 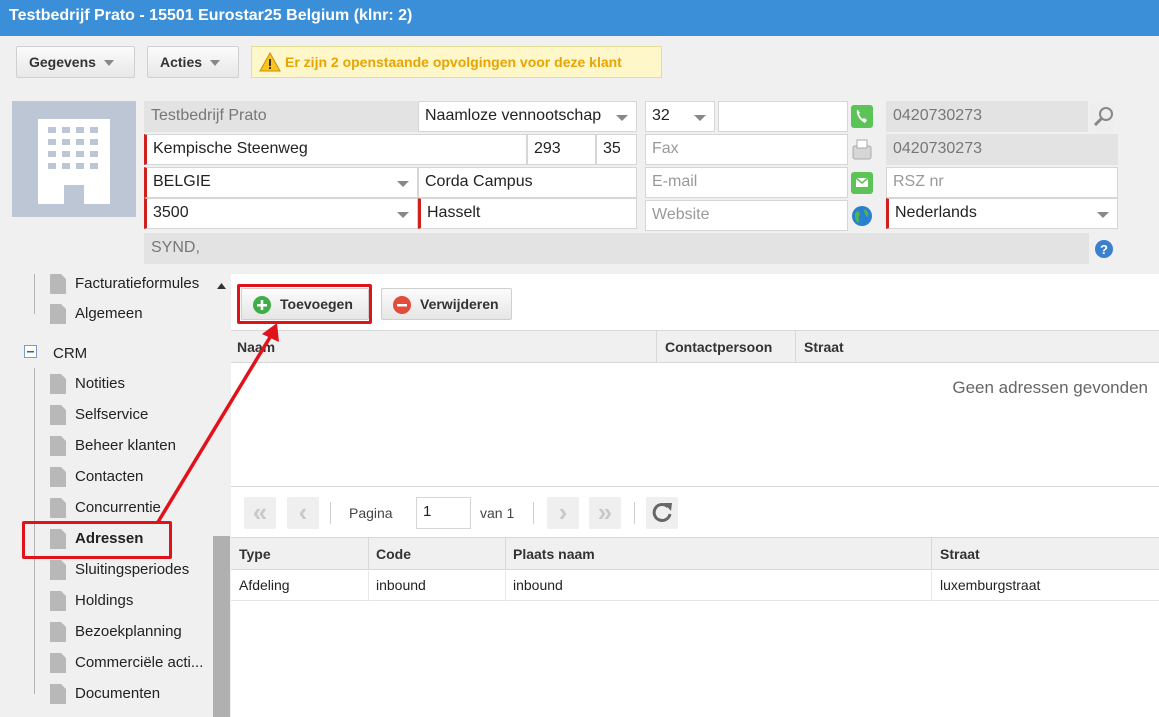 I want to click on first-page-button: «, so click(x=260, y=513).